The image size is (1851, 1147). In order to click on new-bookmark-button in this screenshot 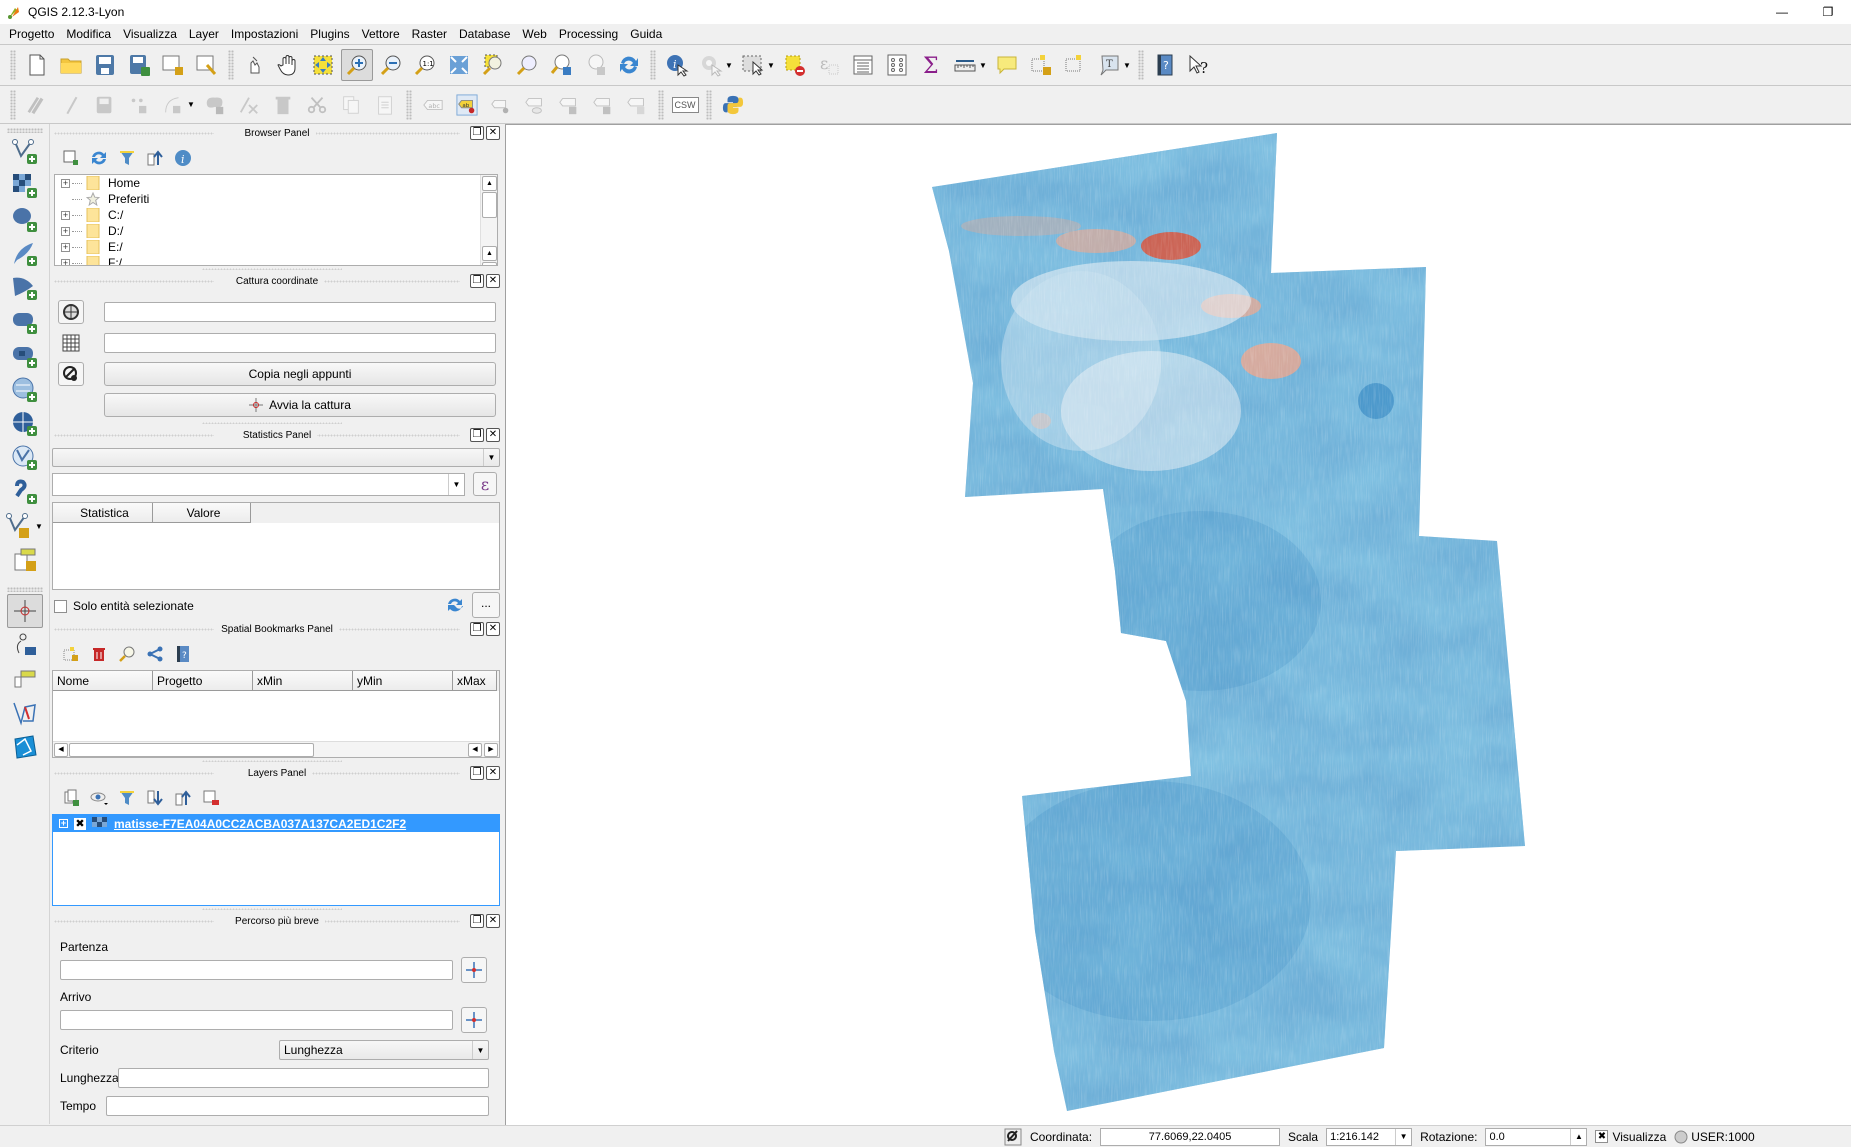, I will do `click(1041, 65)`.